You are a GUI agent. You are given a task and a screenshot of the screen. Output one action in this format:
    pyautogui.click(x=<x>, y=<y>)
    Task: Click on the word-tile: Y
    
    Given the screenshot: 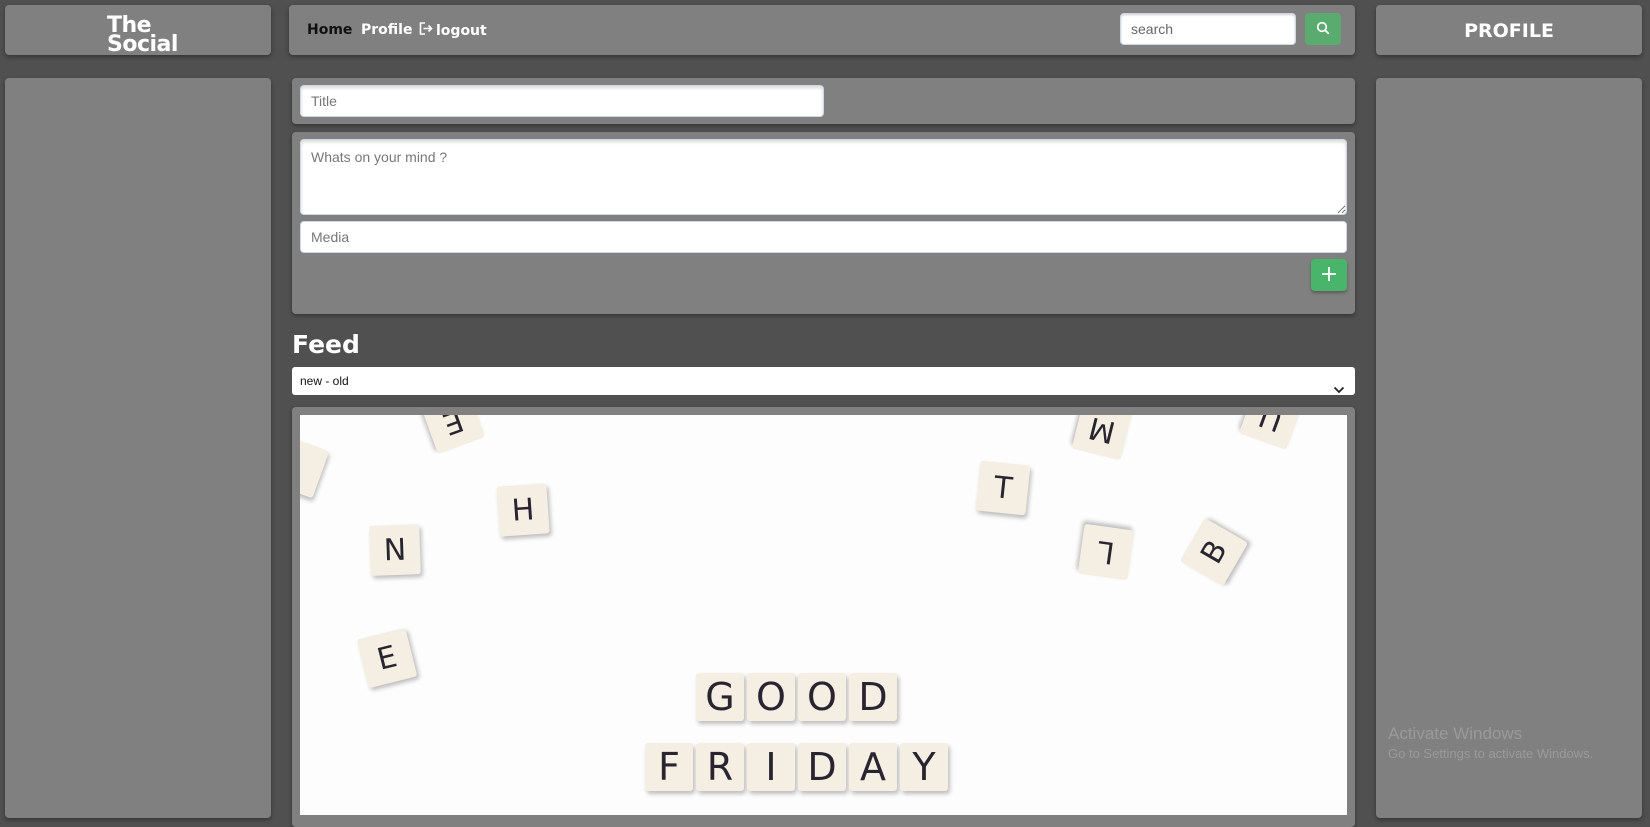 What is the action you would take?
    pyautogui.click(x=924, y=767)
    